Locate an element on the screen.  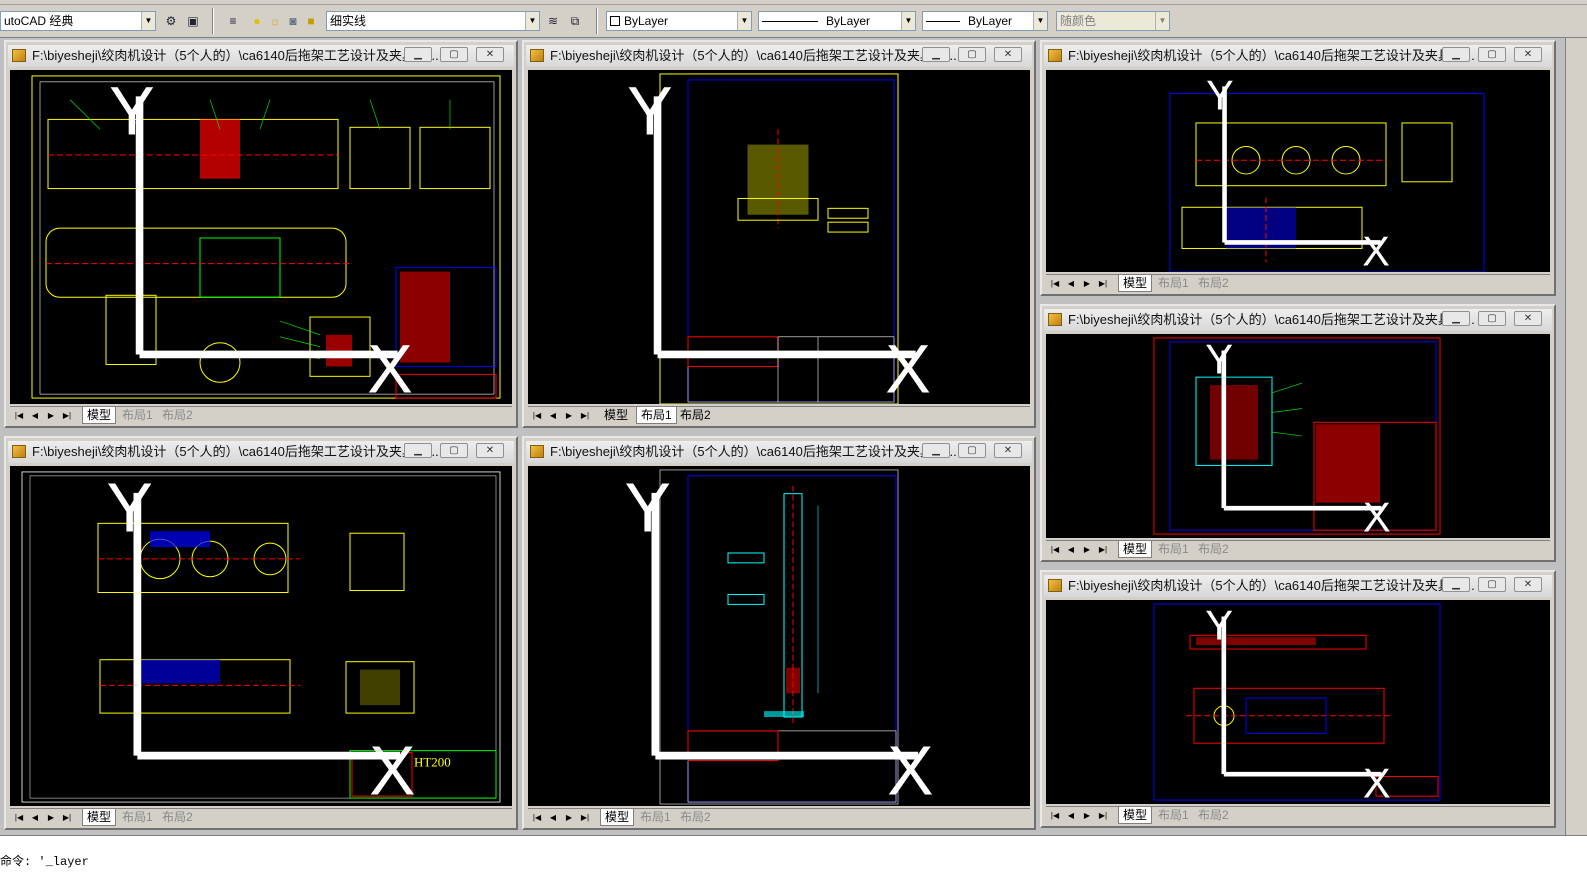
customize-icon: ▣ is located at coordinates (193, 21).